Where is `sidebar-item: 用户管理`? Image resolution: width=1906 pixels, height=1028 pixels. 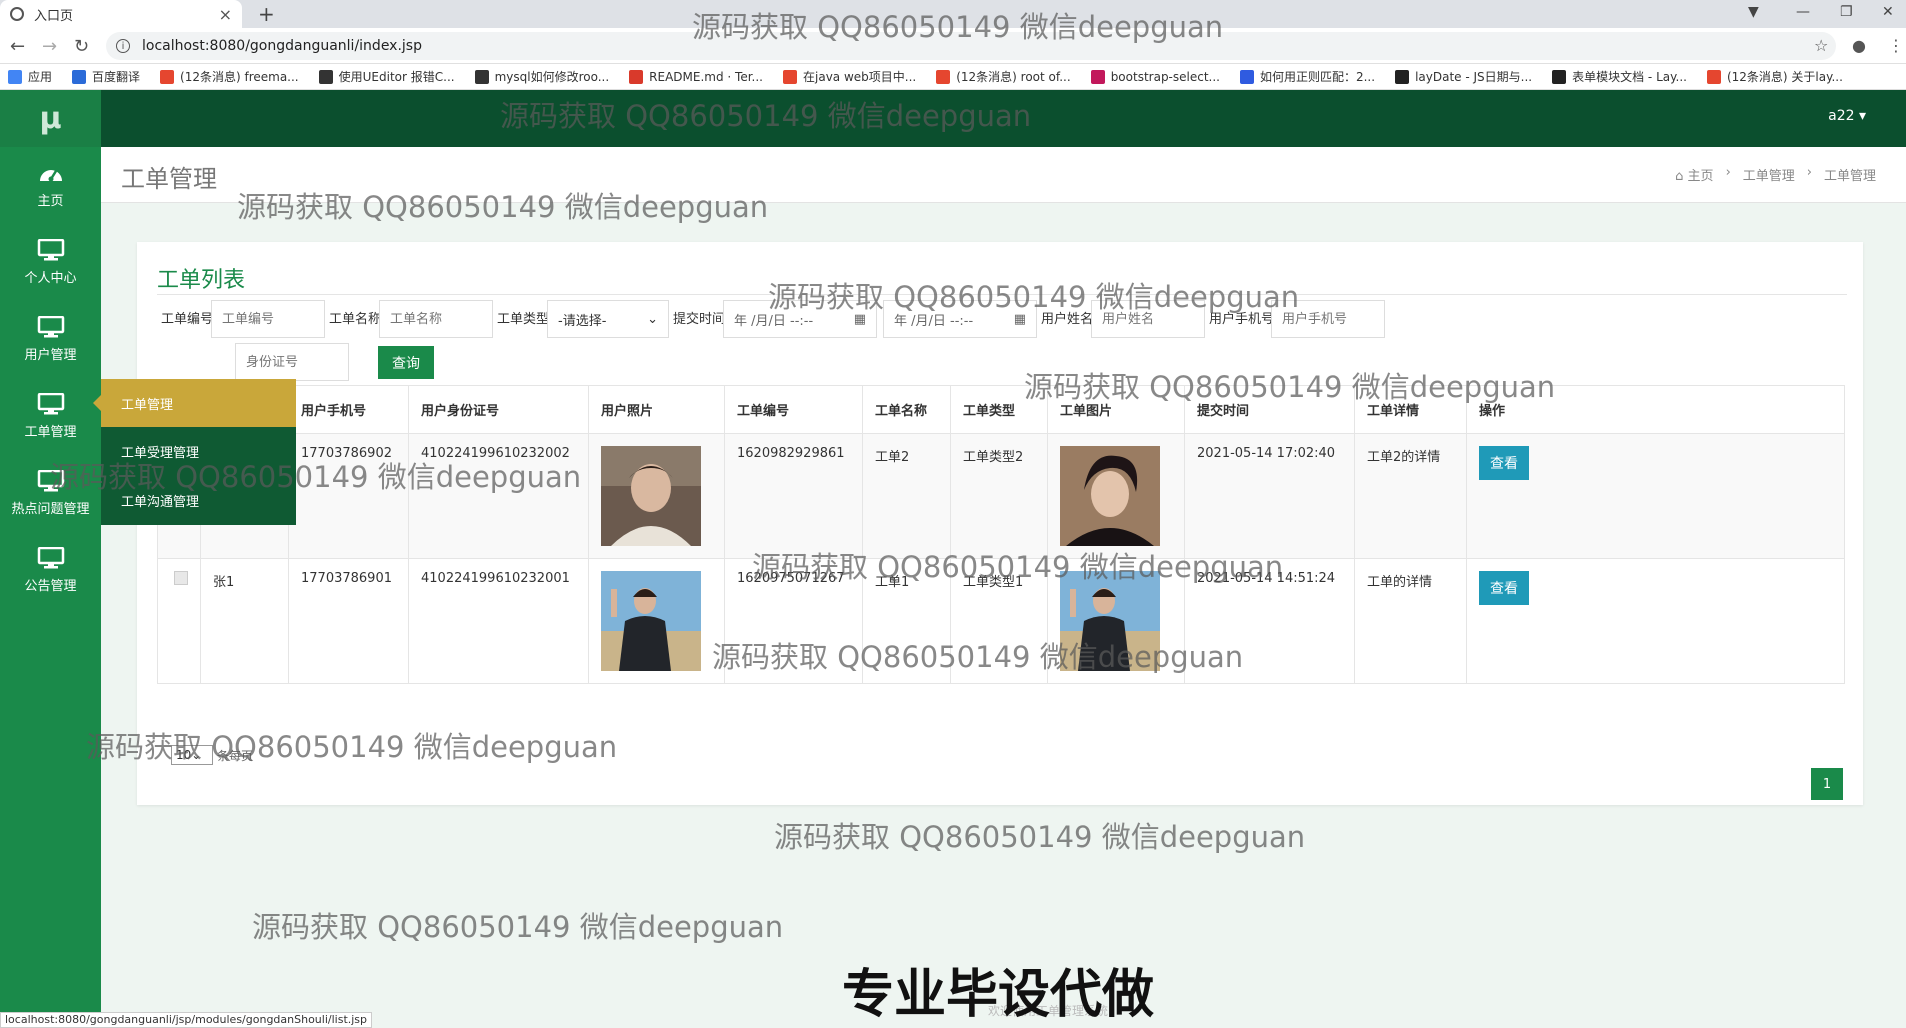 sidebar-item: 用户管理 is located at coordinates (50, 339).